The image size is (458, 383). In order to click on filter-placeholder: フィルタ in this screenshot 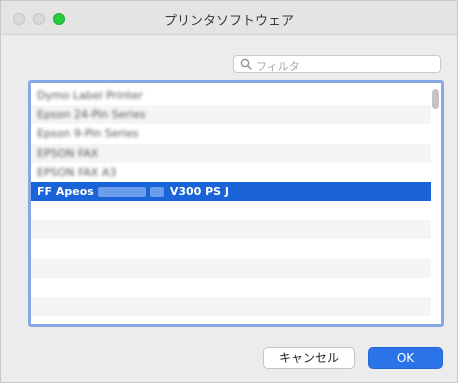, I will do `click(278, 66)`.